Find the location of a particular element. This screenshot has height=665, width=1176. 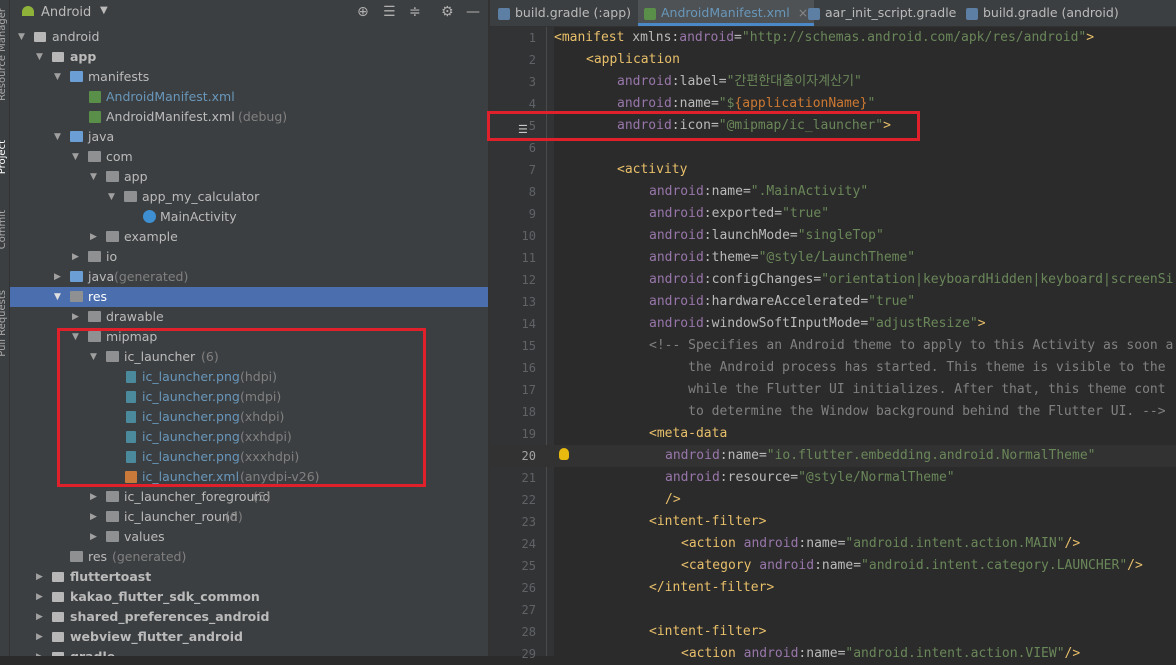

gradle-icon is located at coordinates (504, 13).